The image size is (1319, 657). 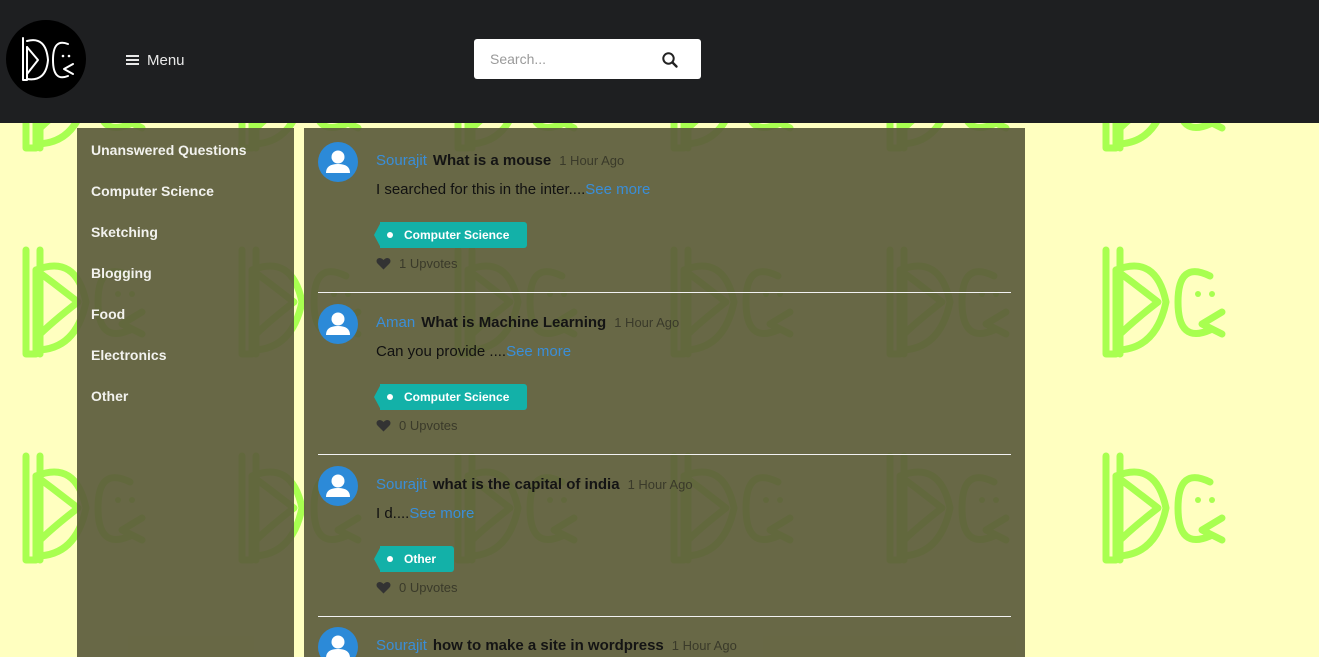 I want to click on tag-label: Other, so click(x=420, y=559).